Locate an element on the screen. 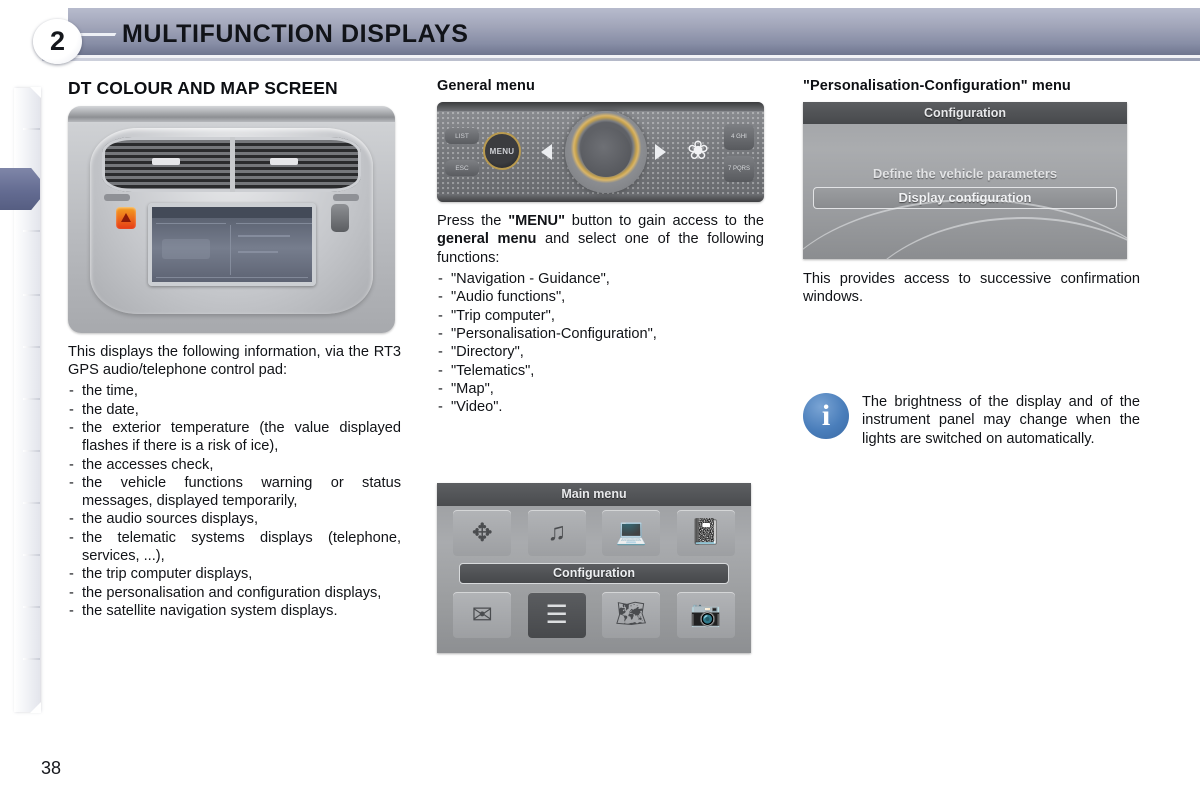 This screenshot has height=800, width=1200. middle-column-heading: General menu is located at coordinates (486, 86).